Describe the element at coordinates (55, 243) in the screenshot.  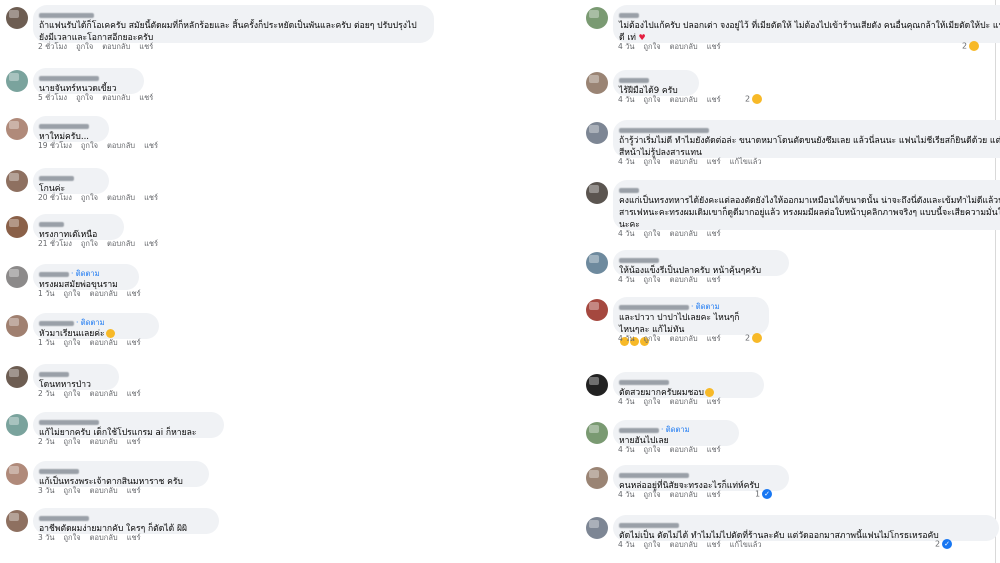
I see `comment-timestamp: 21 ชั่วโมง` at that location.